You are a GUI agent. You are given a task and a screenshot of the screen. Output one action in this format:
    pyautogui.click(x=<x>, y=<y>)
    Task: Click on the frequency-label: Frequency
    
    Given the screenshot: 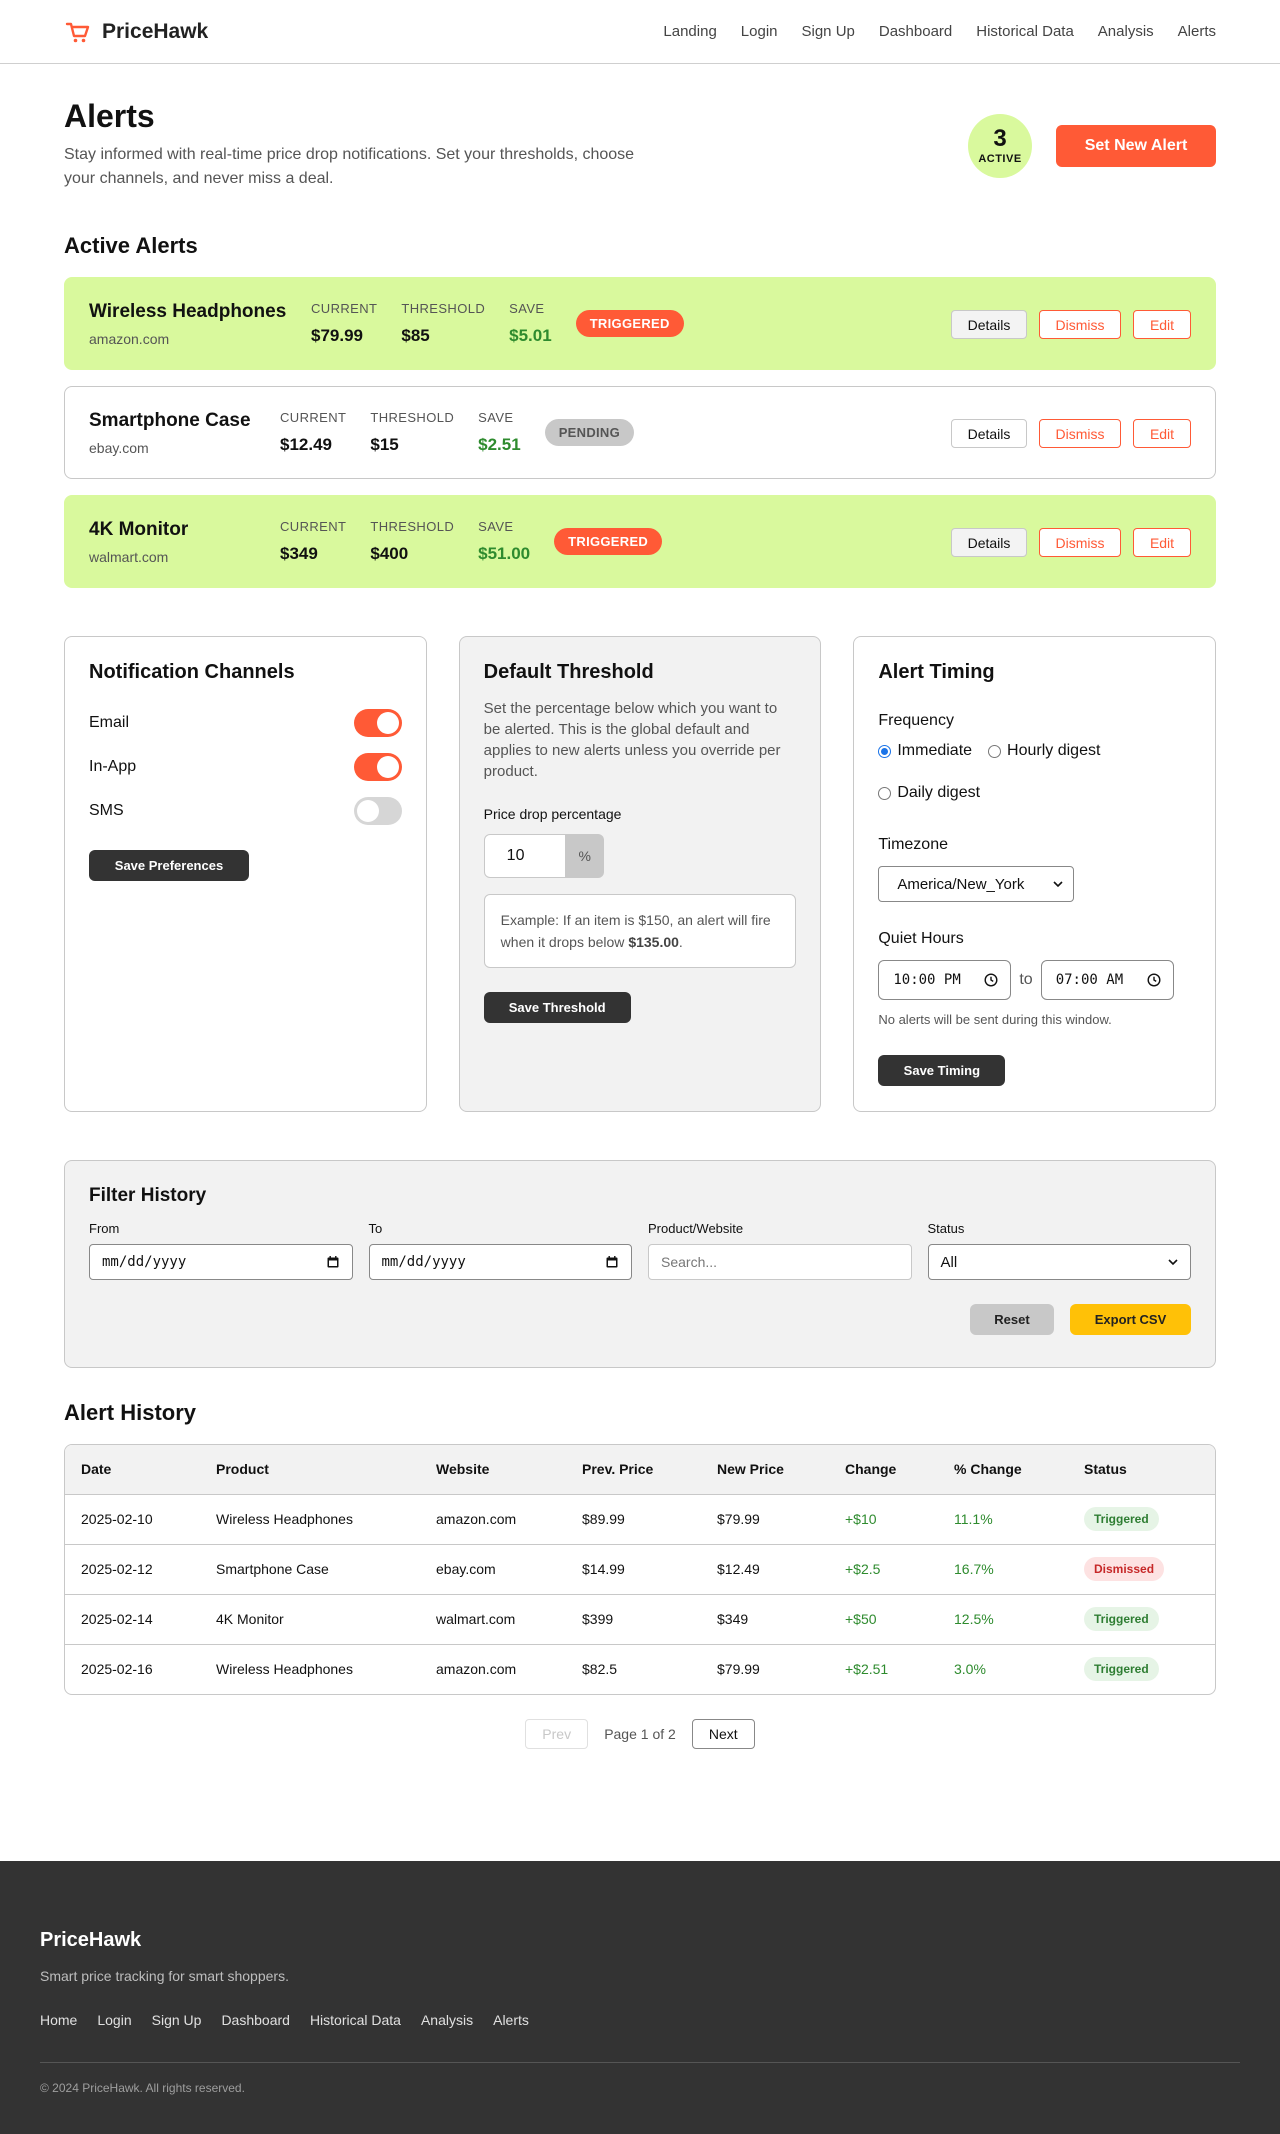 What is the action you would take?
    pyautogui.click(x=916, y=720)
    